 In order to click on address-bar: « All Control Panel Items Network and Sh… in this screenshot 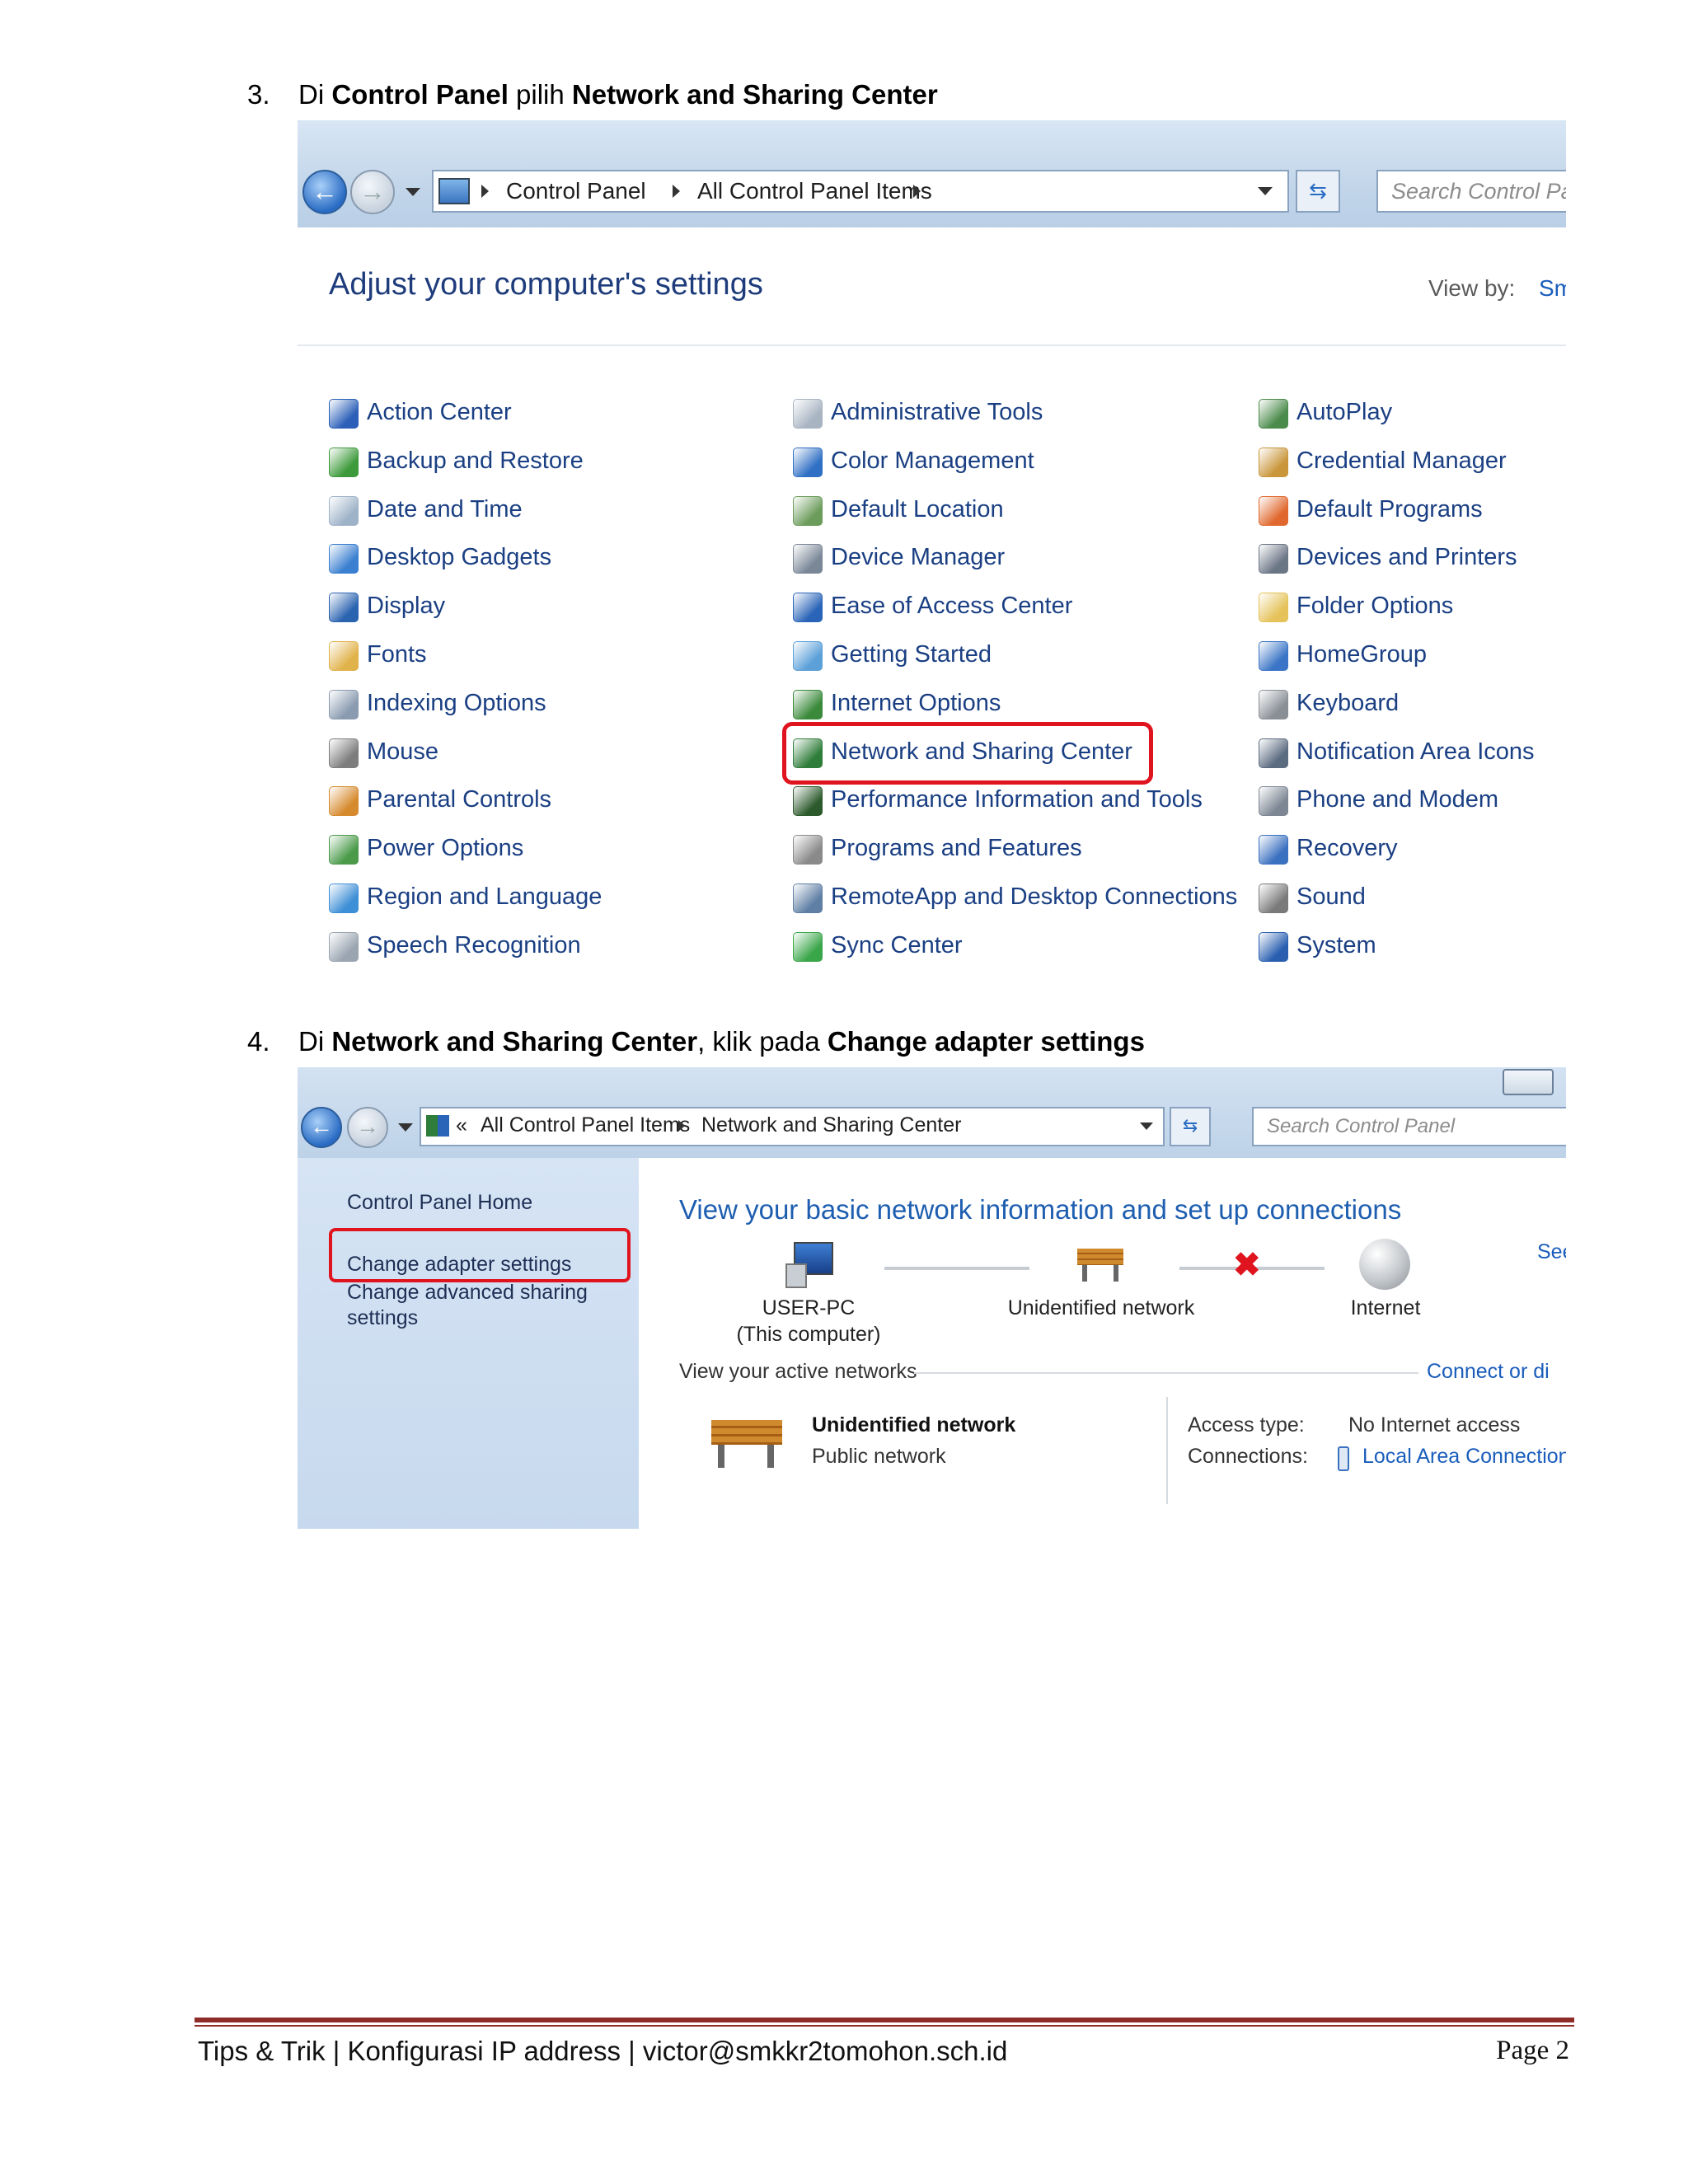, I will do `click(792, 1126)`.